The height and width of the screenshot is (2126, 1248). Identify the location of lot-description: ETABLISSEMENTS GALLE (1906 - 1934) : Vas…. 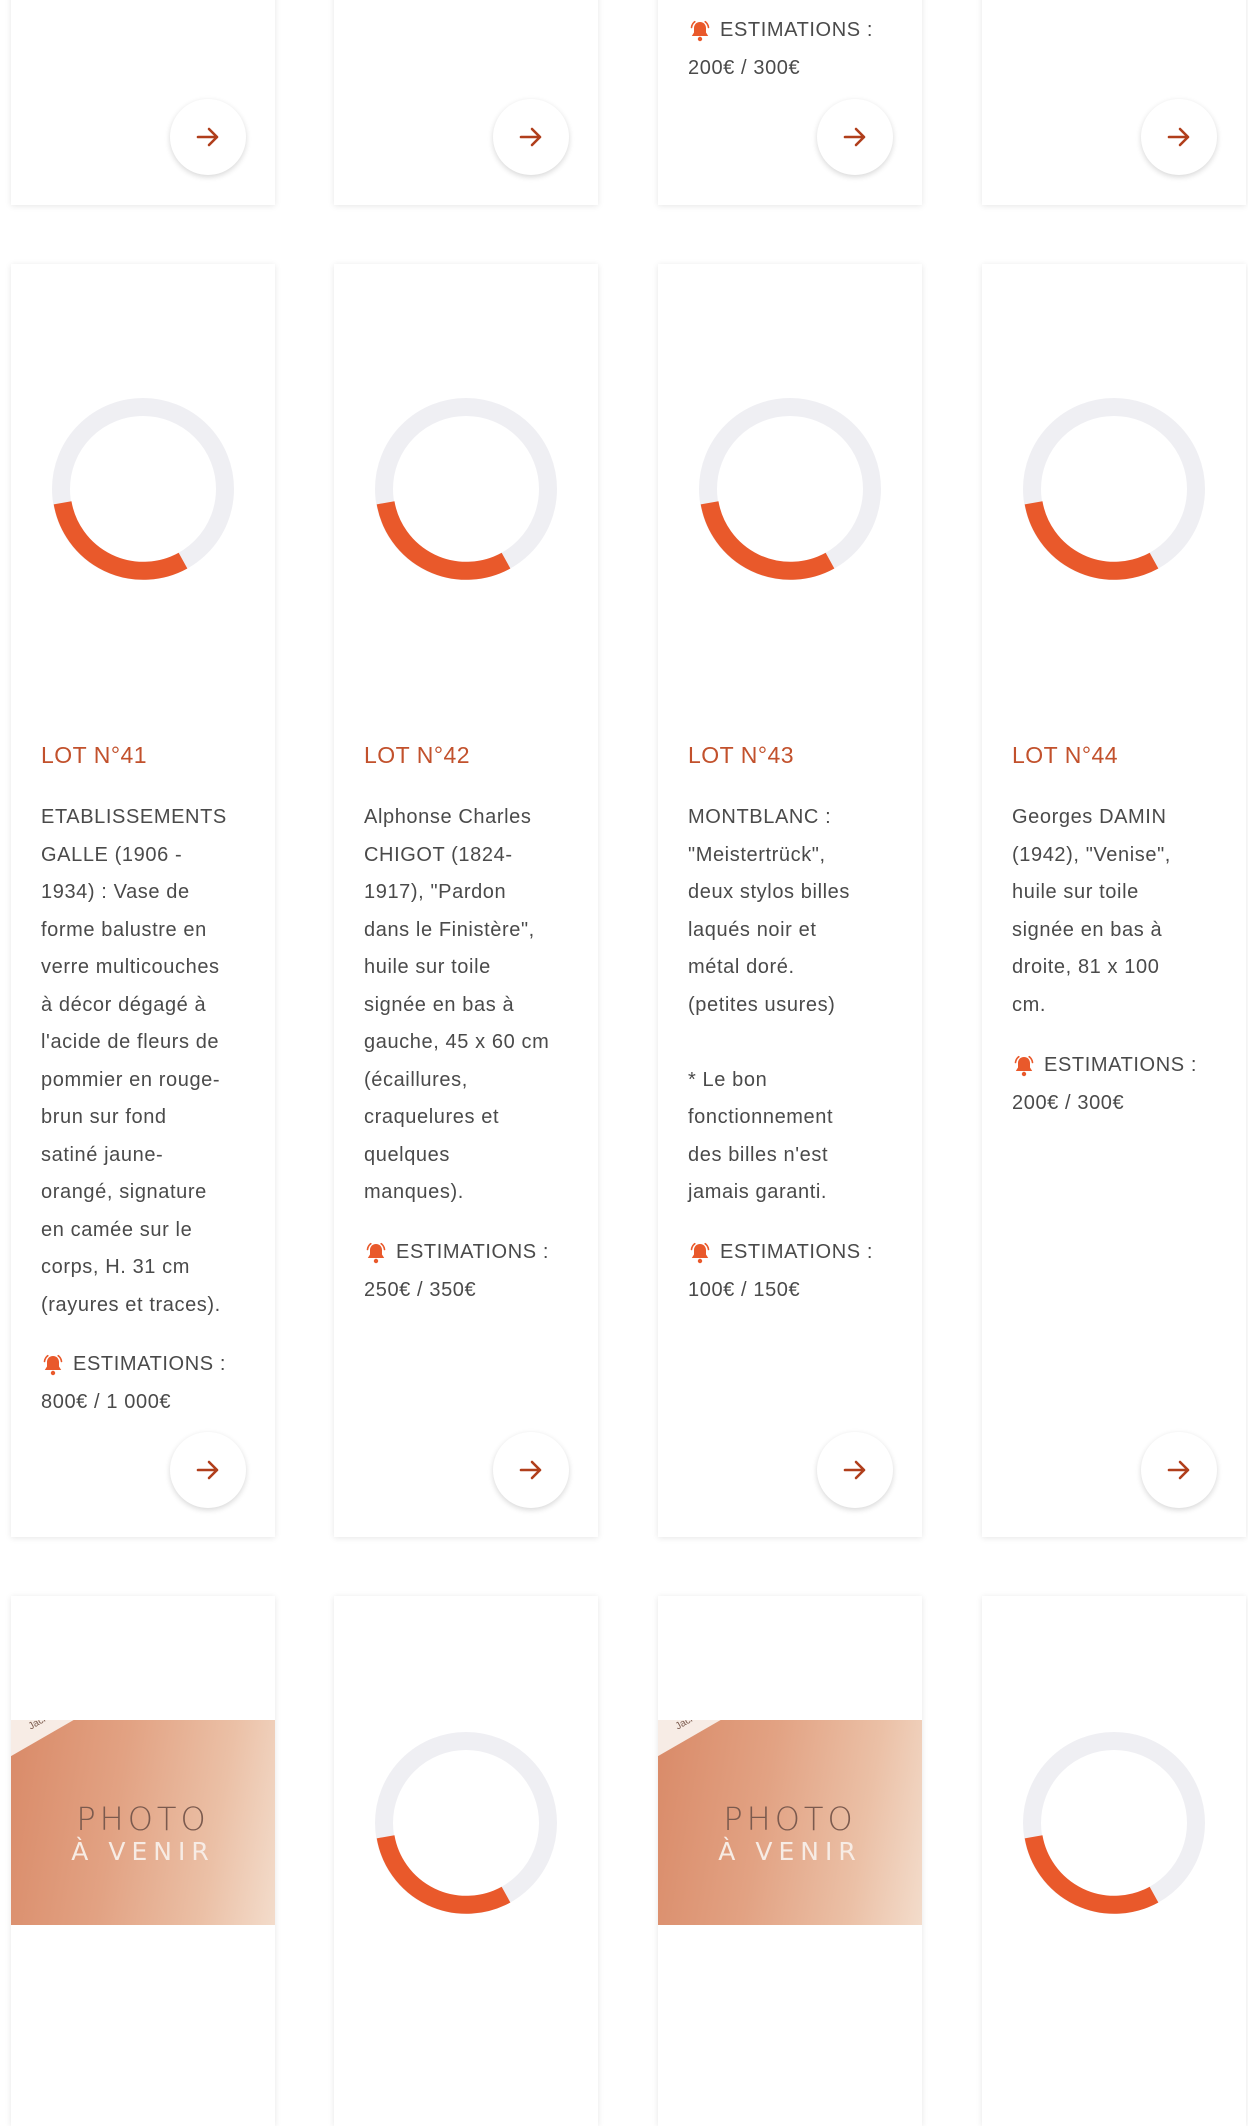
(134, 1061).